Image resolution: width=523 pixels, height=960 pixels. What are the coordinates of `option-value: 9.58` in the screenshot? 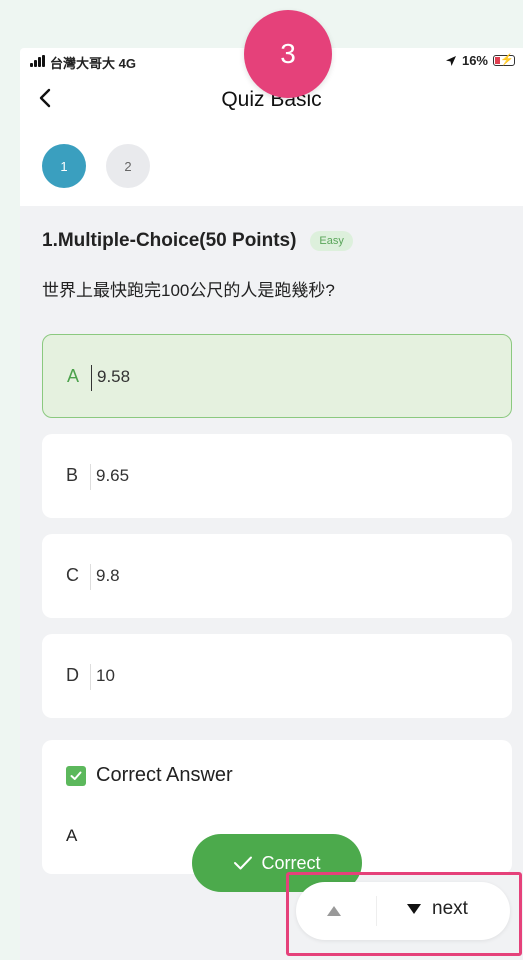 It's located at (114, 376).